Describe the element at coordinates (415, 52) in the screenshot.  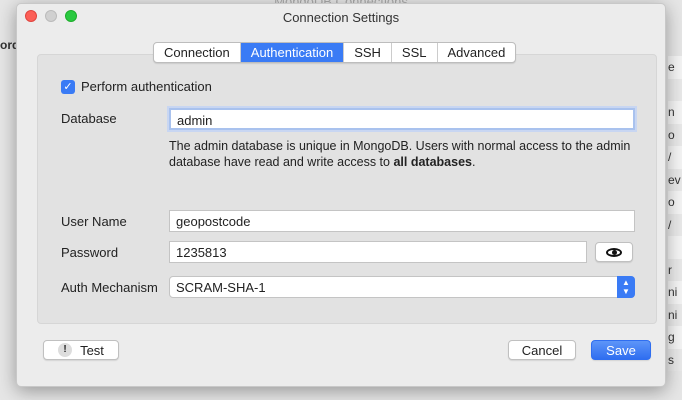
I see `tab-ssl: SSL` at that location.